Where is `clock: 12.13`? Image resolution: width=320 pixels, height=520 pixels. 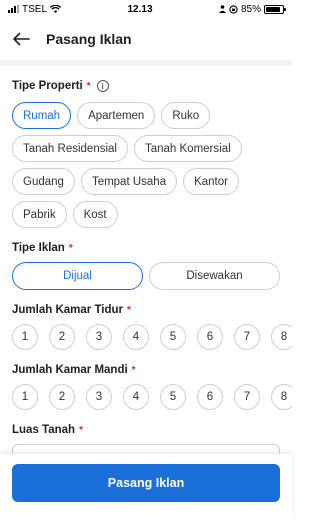
clock: 12.13 is located at coordinates (140, 9).